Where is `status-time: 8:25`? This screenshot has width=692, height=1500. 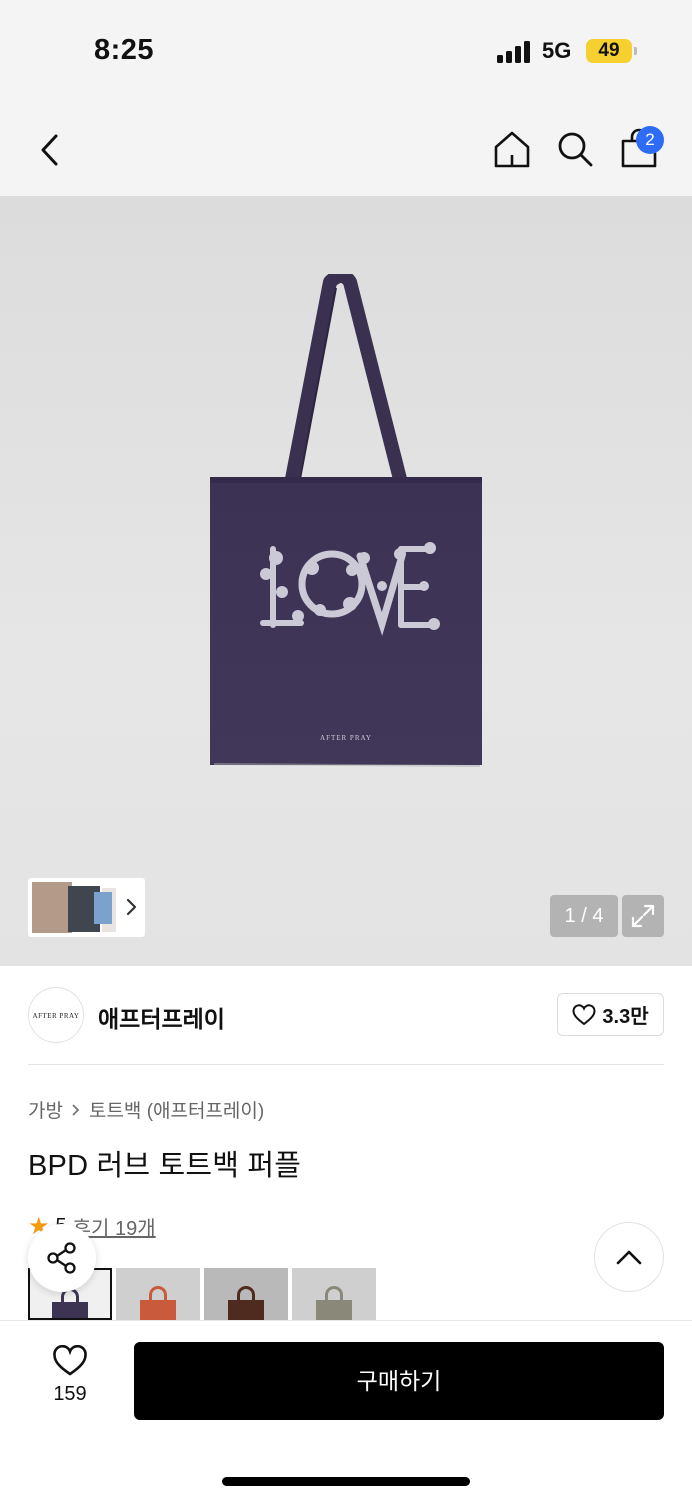
status-time: 8:25 is located at coordinates (124, 50).